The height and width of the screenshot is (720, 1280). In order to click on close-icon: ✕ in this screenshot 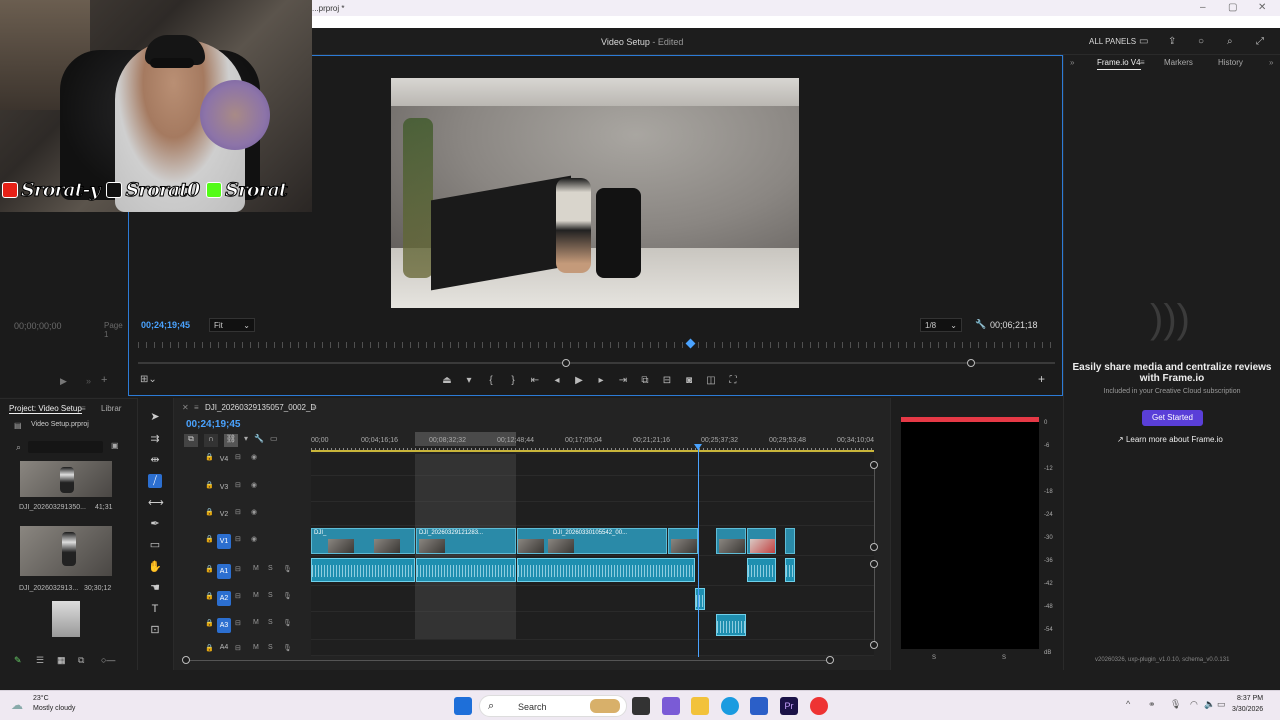, I will do `click(1262, 7)`.